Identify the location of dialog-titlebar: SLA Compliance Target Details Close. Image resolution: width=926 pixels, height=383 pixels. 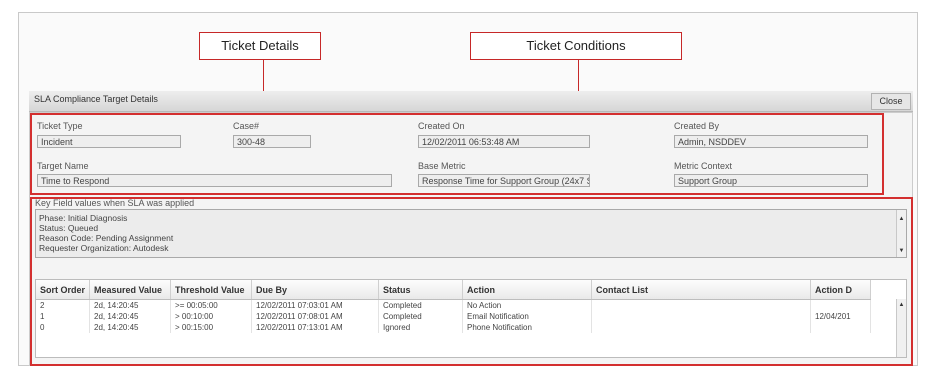
(471, 101).